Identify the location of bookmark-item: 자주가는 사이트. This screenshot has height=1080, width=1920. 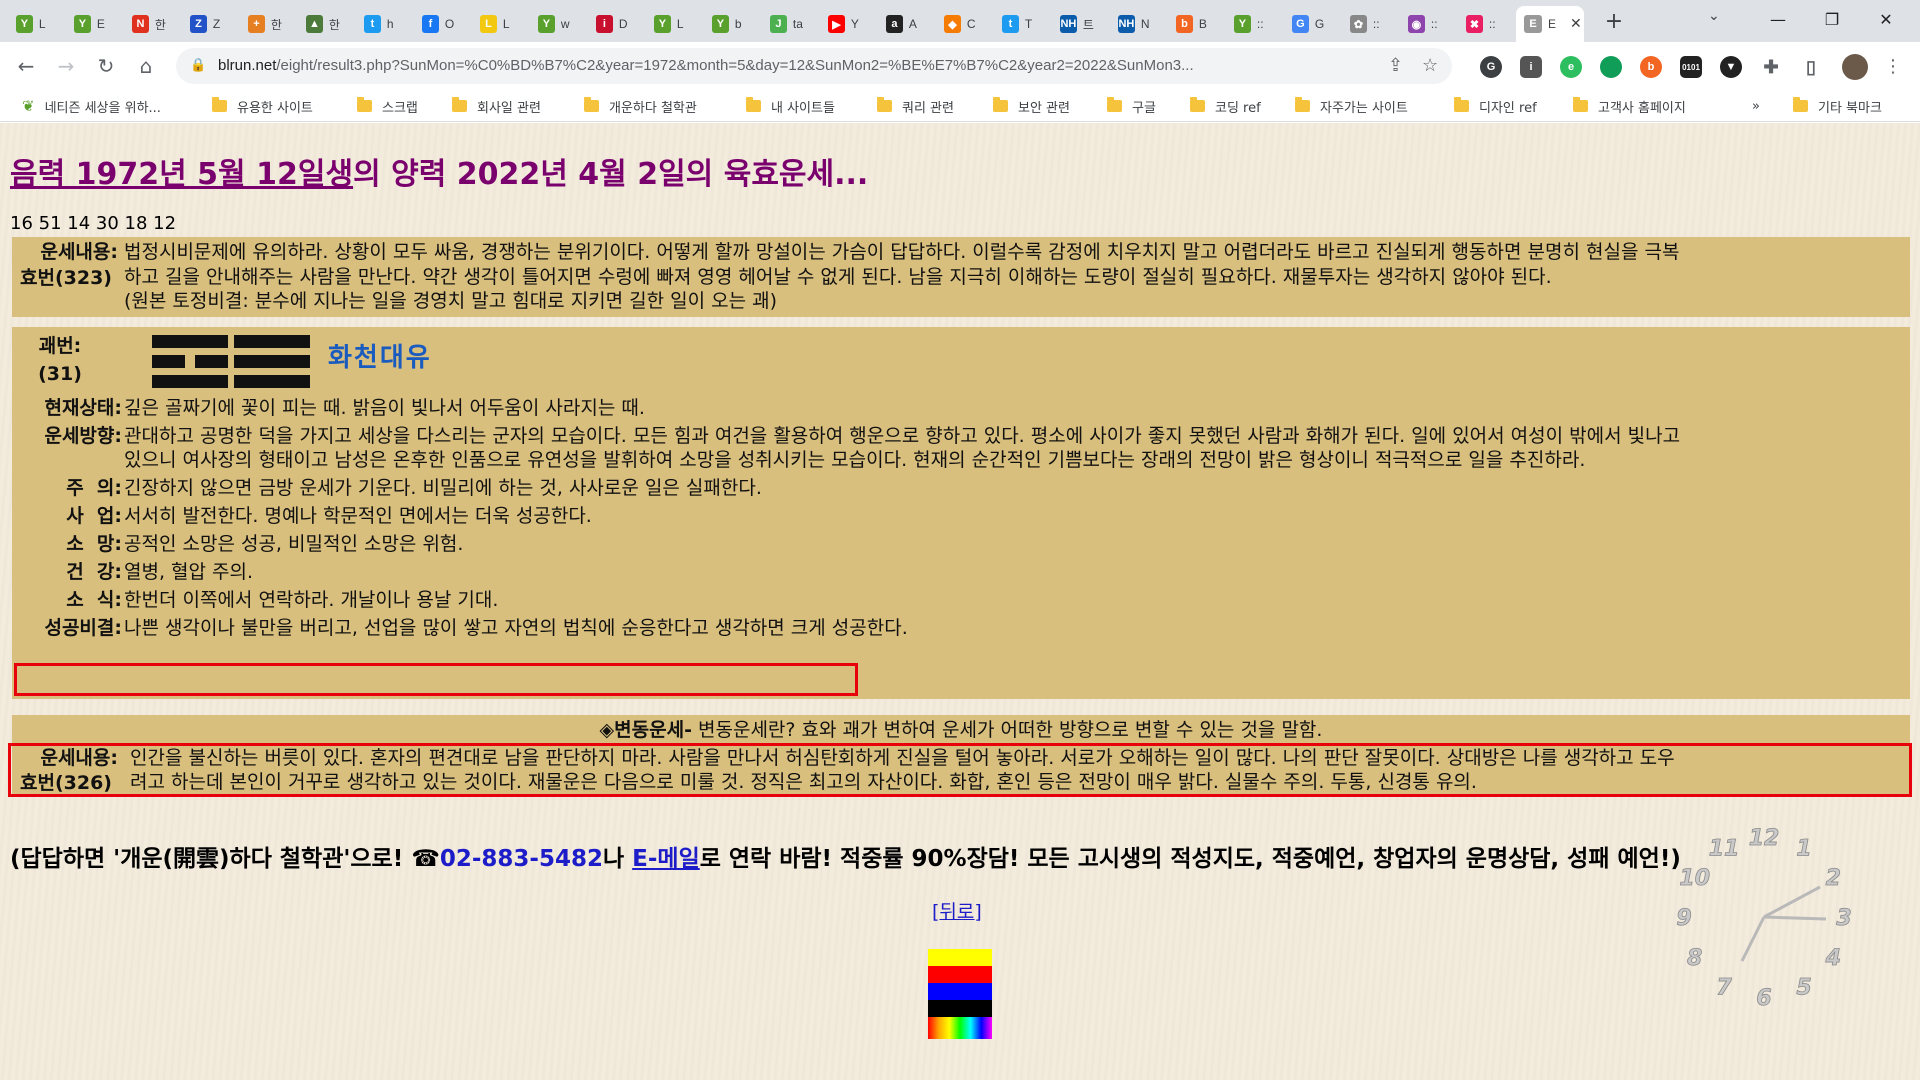
(1351, 106).